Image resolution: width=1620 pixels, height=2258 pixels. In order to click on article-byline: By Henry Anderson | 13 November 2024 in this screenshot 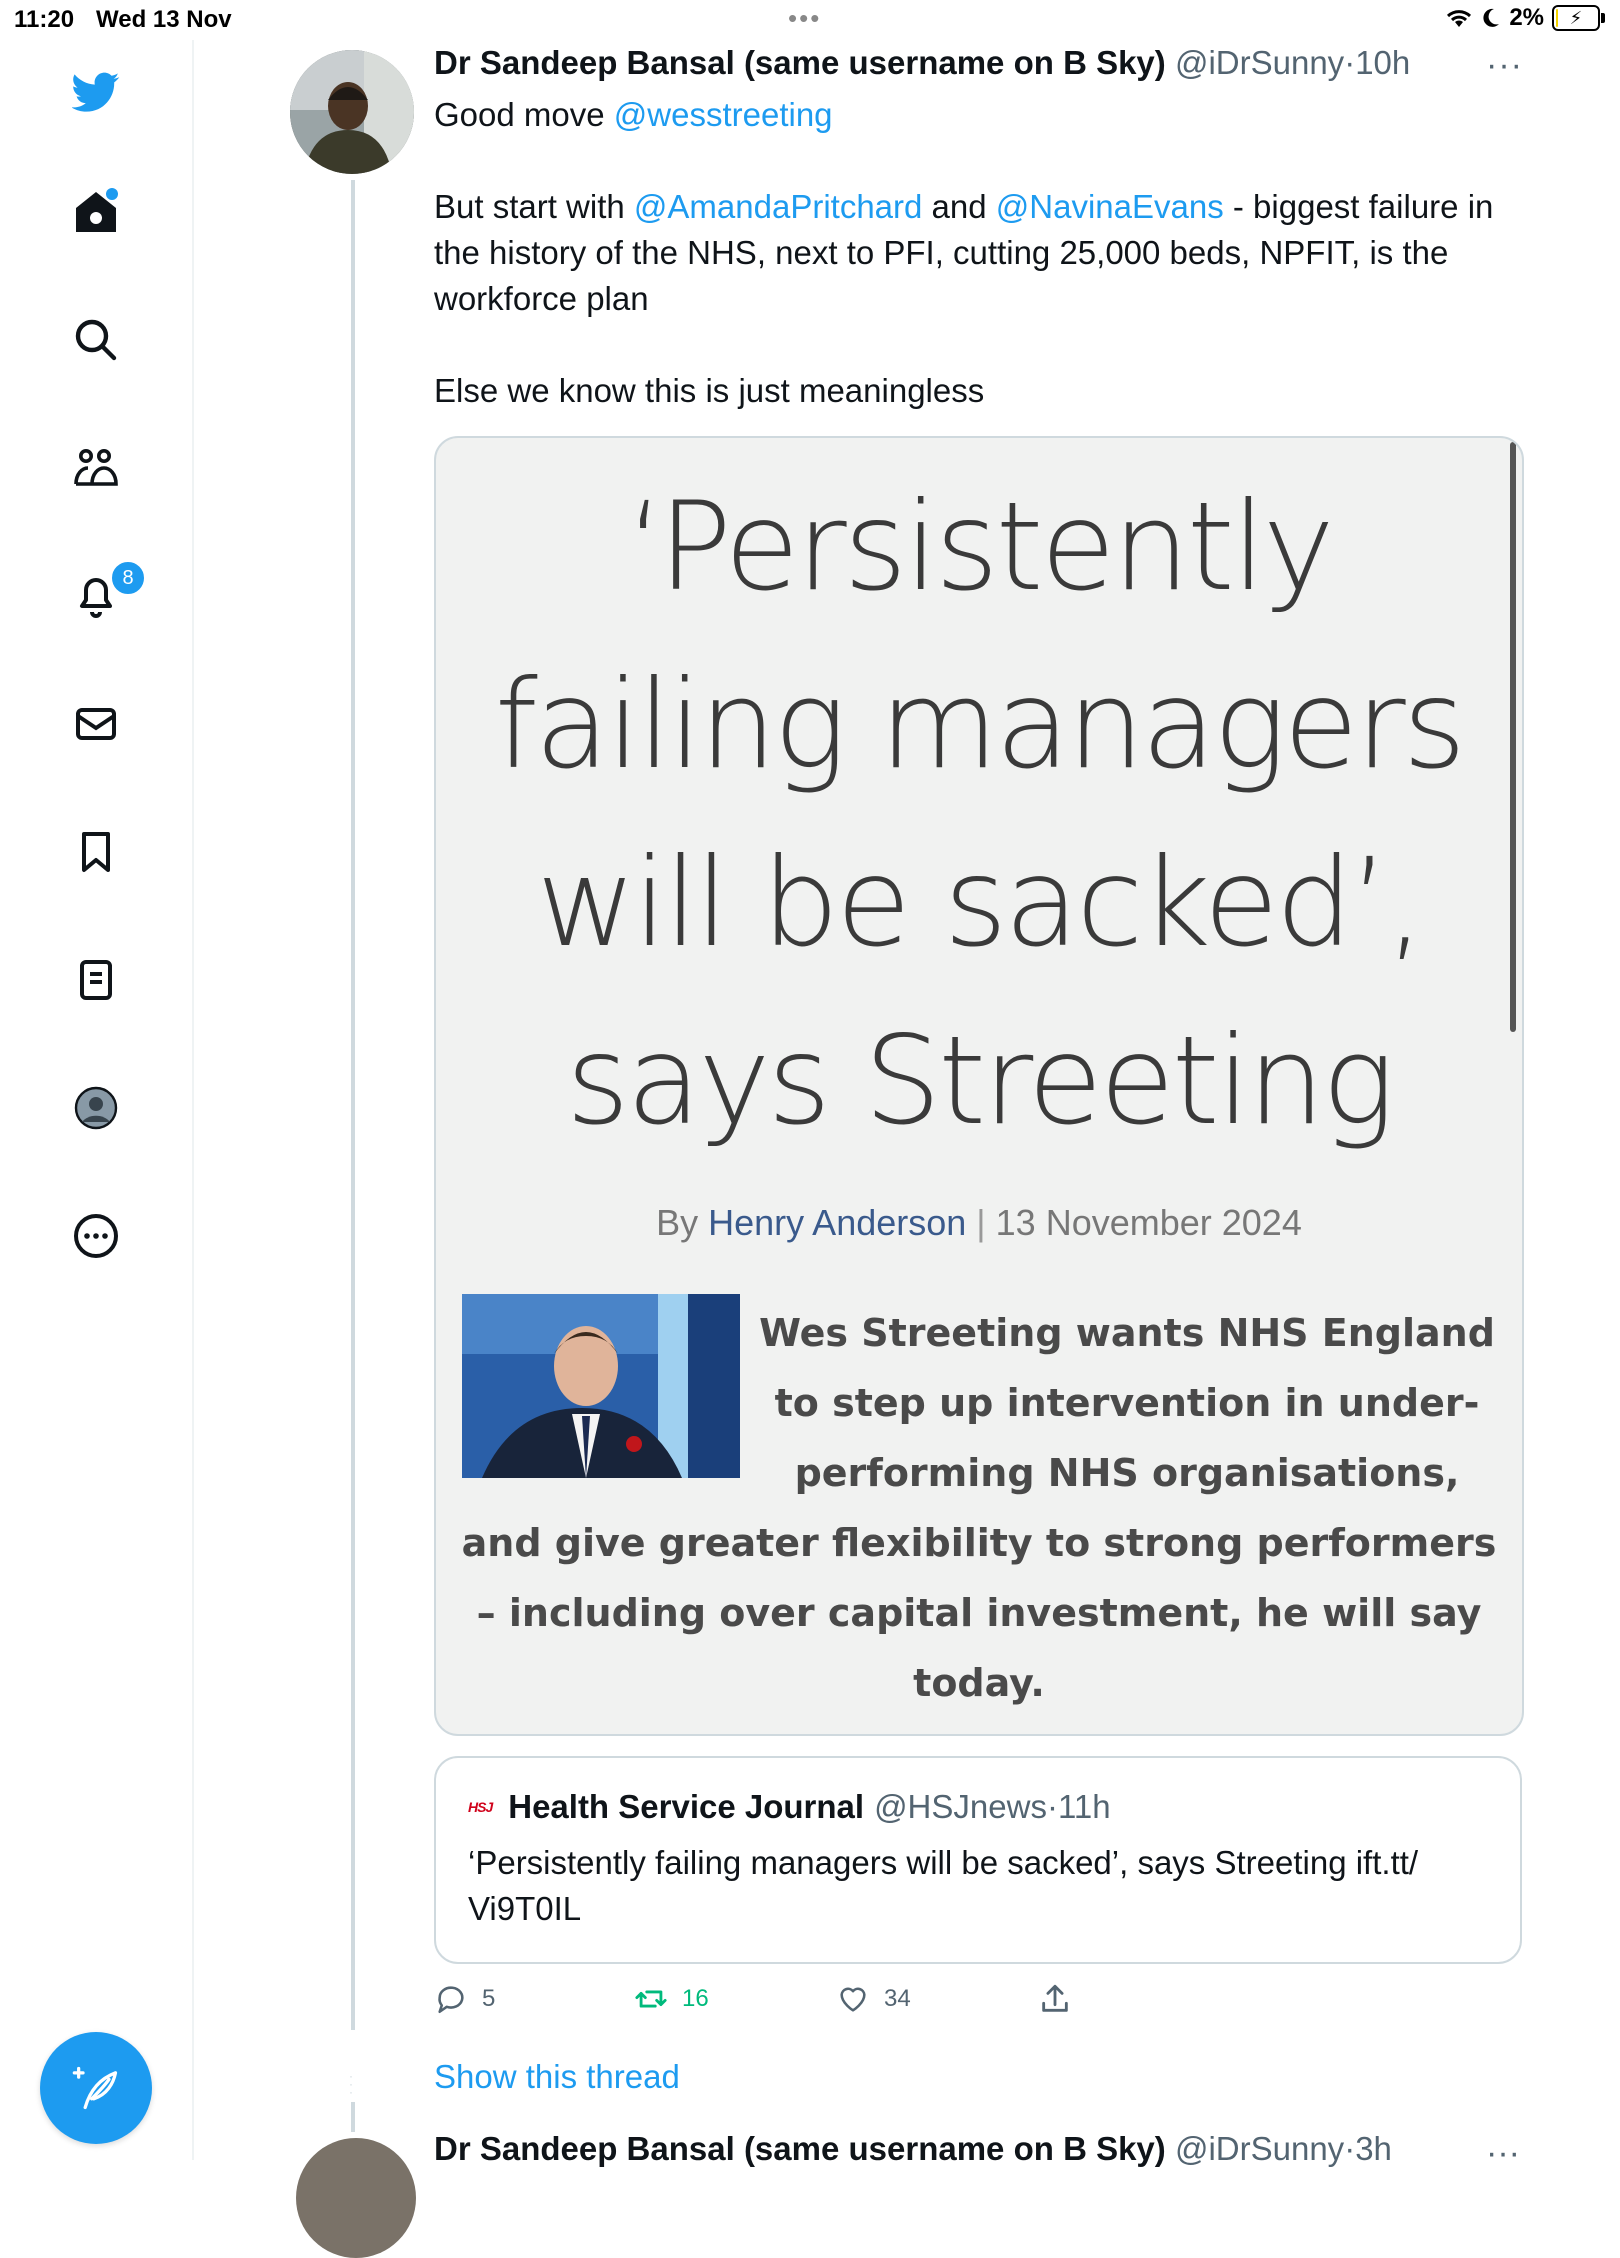, I will do `click(979, 1223)`.